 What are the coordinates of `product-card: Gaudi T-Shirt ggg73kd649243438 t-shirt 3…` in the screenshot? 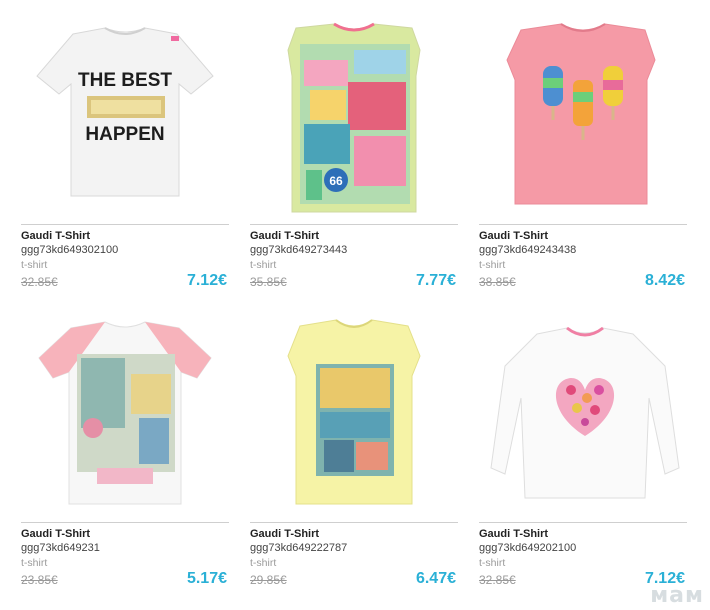 It's located at (583, 155).